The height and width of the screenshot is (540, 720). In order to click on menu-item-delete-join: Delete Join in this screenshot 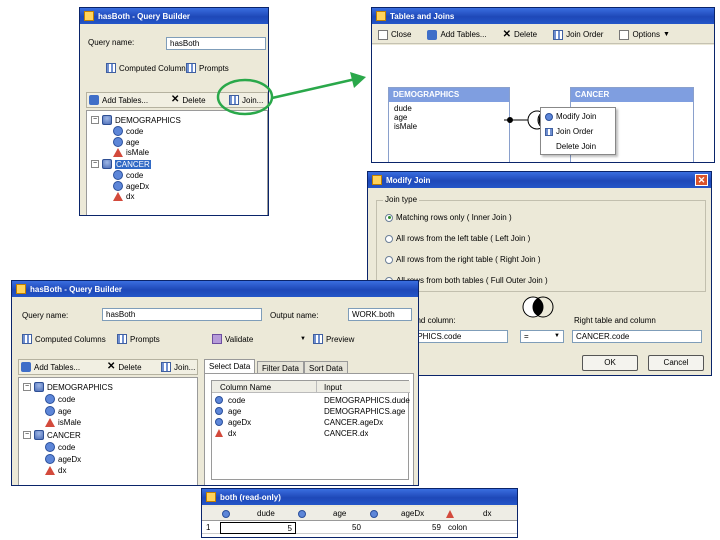, I will do `click(576, 146)`.